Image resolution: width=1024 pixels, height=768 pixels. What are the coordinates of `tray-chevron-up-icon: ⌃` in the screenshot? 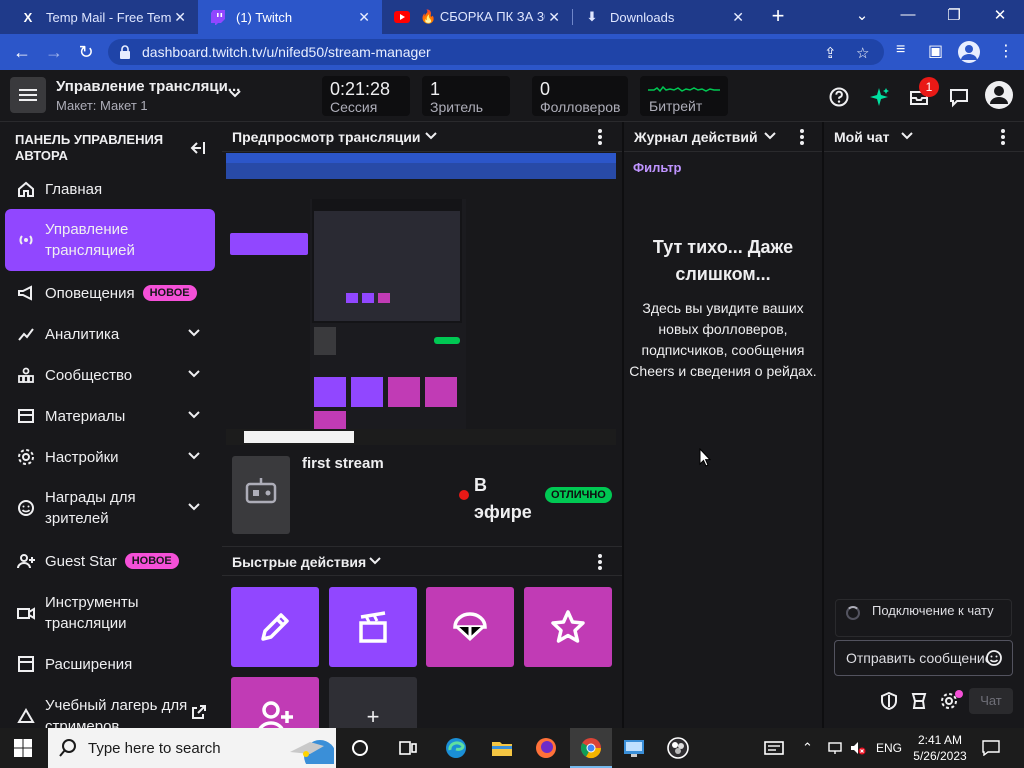 It's located at (807, 748).